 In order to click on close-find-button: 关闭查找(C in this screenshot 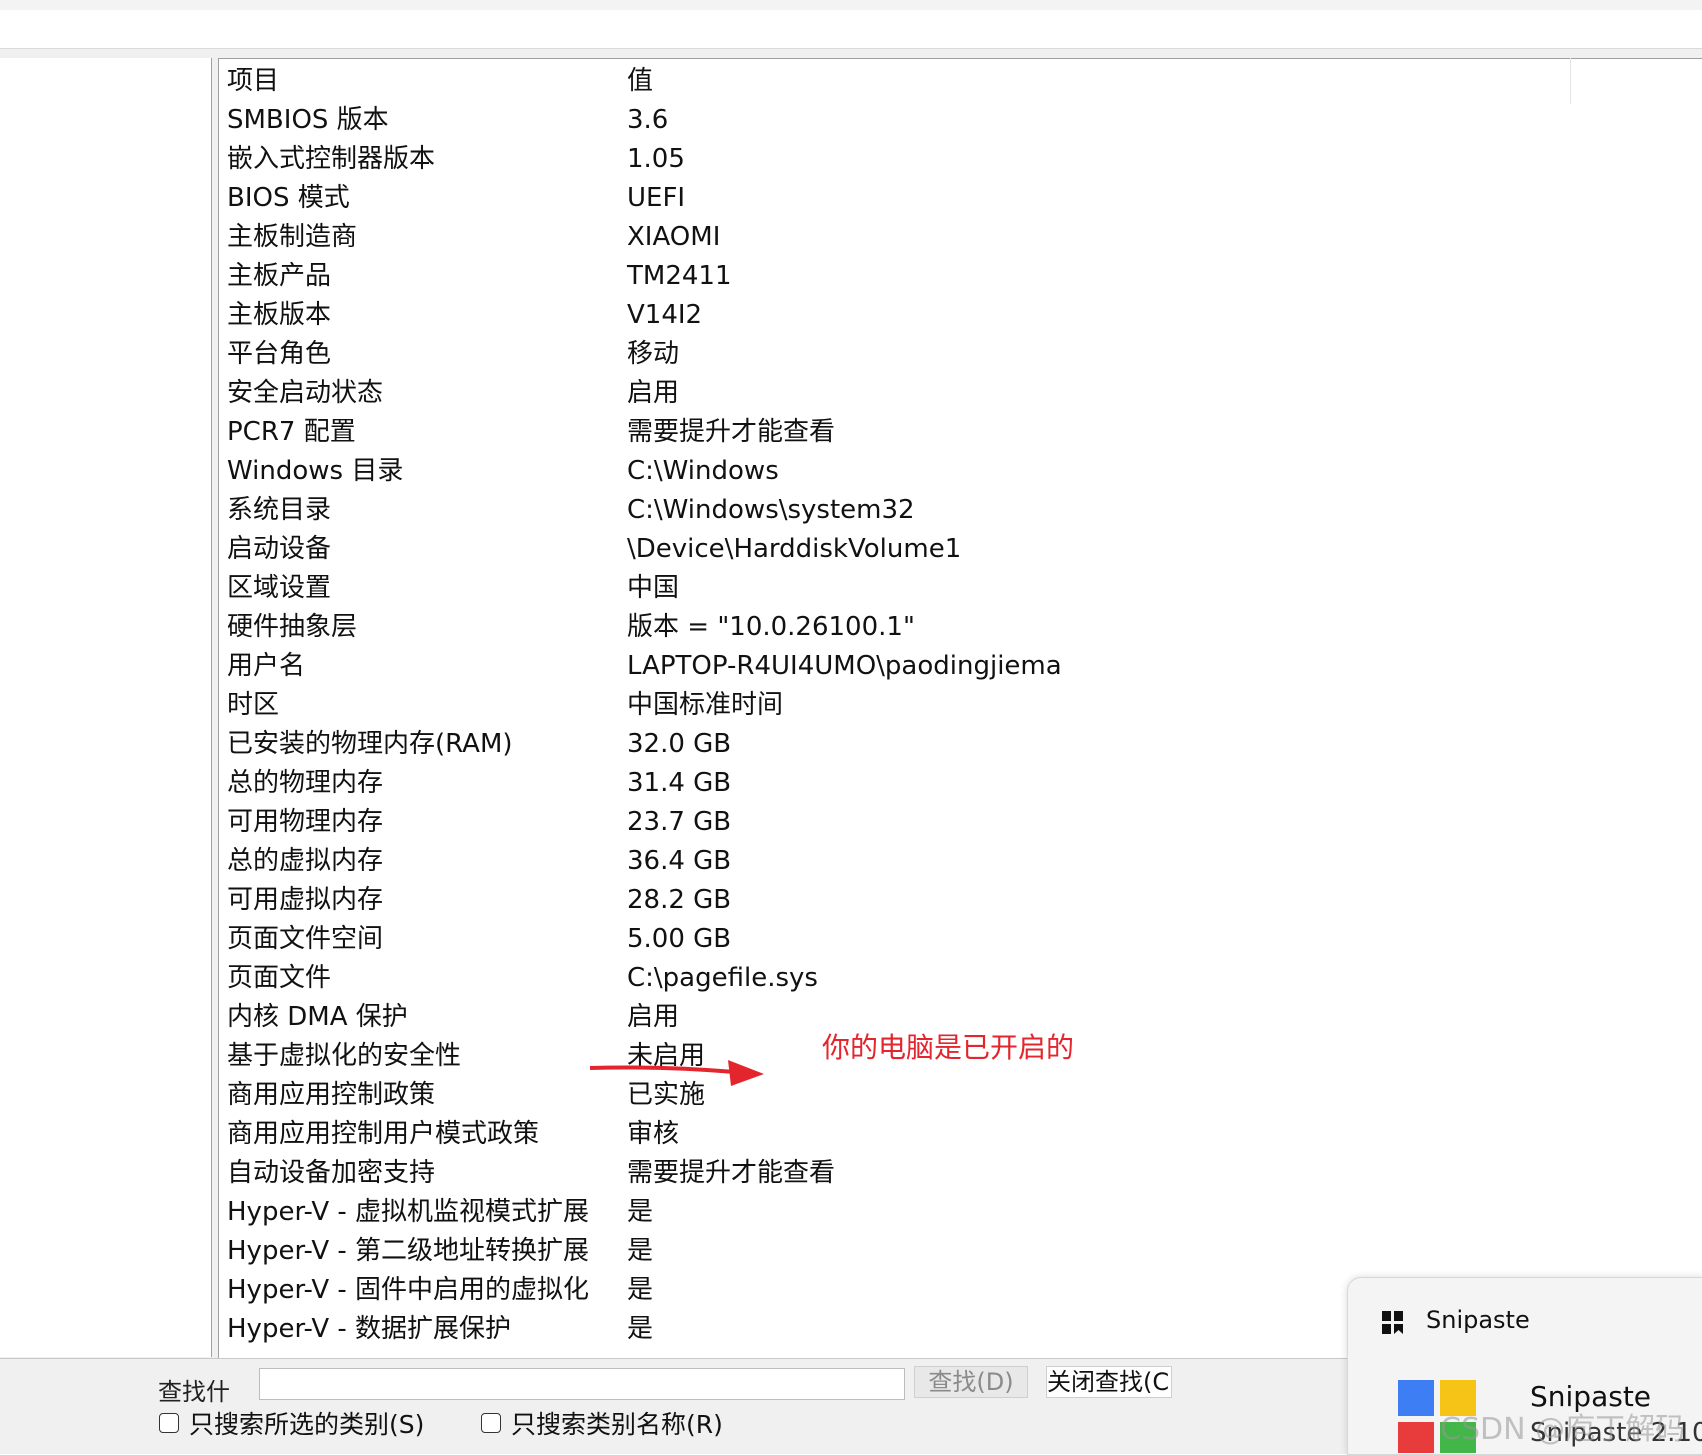, I will do `click(1109, 1382)`.